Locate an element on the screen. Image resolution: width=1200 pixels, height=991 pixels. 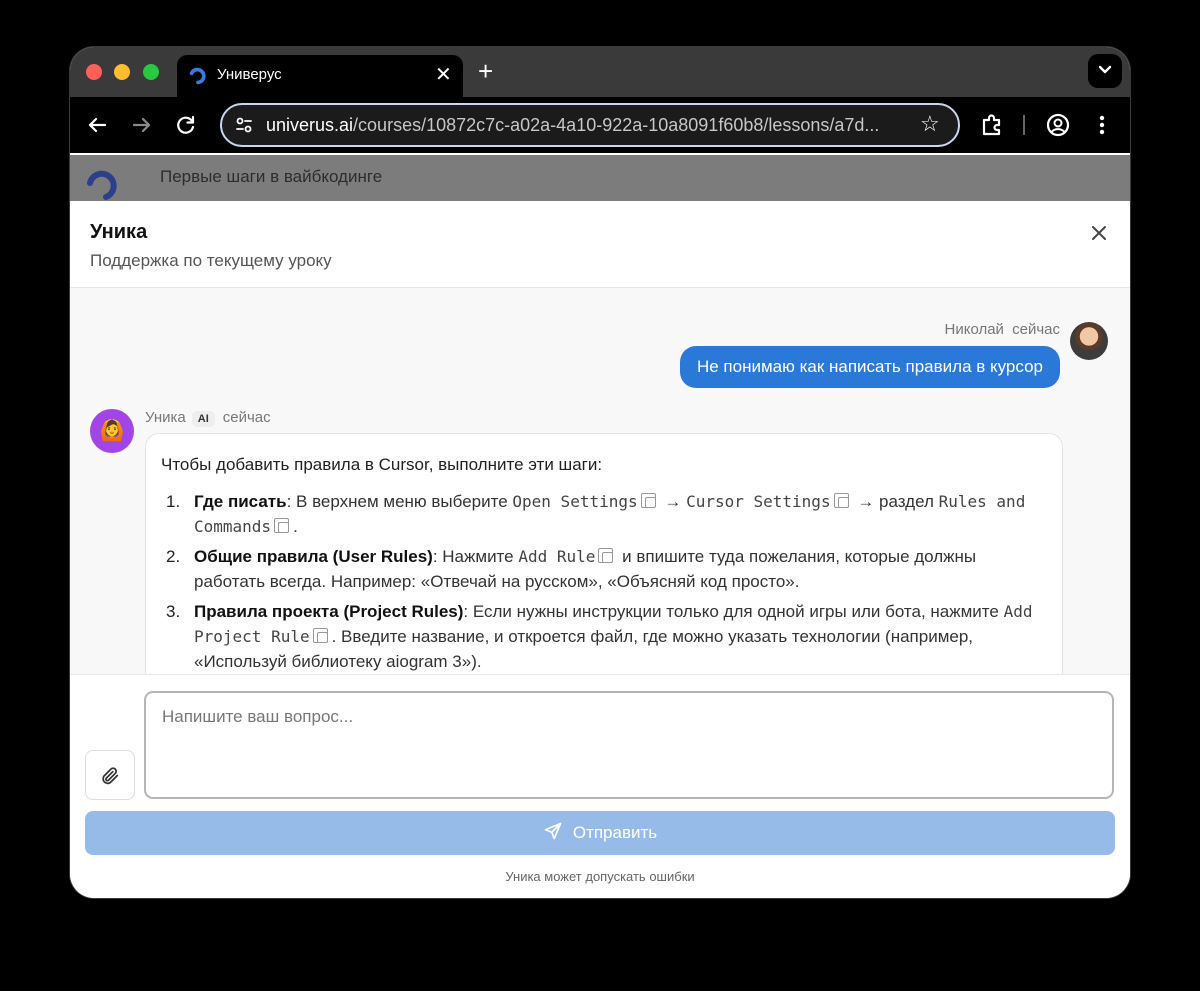
send-icon is located at coordinates (553, 831).